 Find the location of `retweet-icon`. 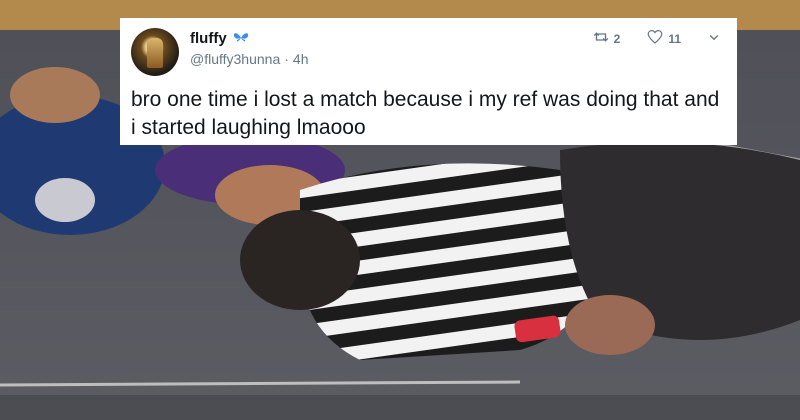

retweet-icon is located at coordinates (601, 38).